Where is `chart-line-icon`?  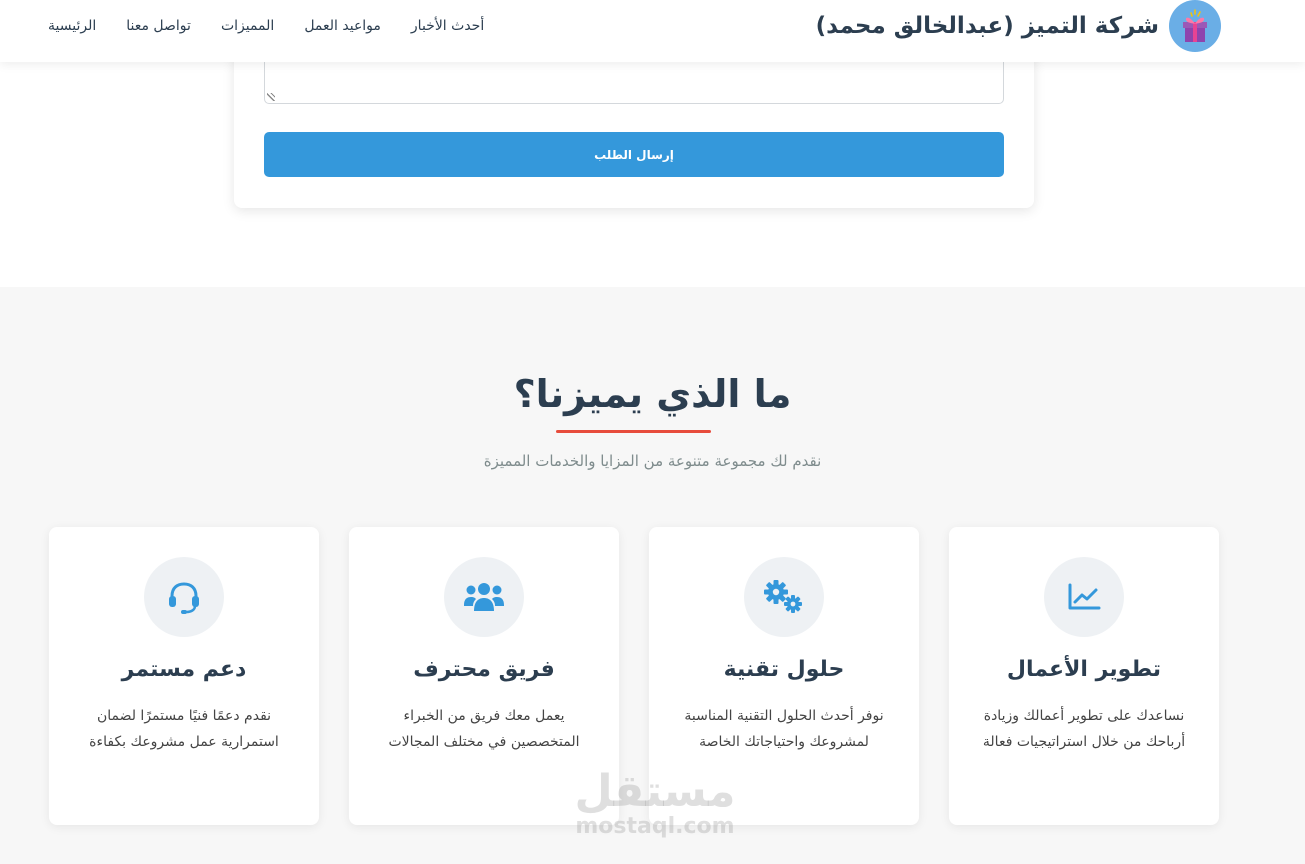 chart-line-icon is located at coordinates (1084, 597).